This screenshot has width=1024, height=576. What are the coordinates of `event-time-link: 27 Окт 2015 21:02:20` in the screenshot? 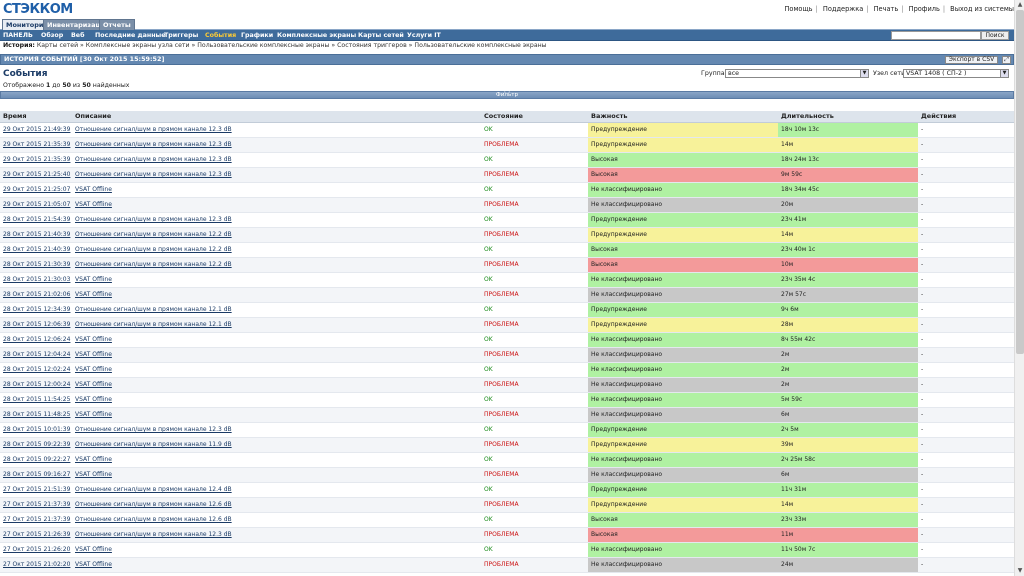 It's located at (36, 564).